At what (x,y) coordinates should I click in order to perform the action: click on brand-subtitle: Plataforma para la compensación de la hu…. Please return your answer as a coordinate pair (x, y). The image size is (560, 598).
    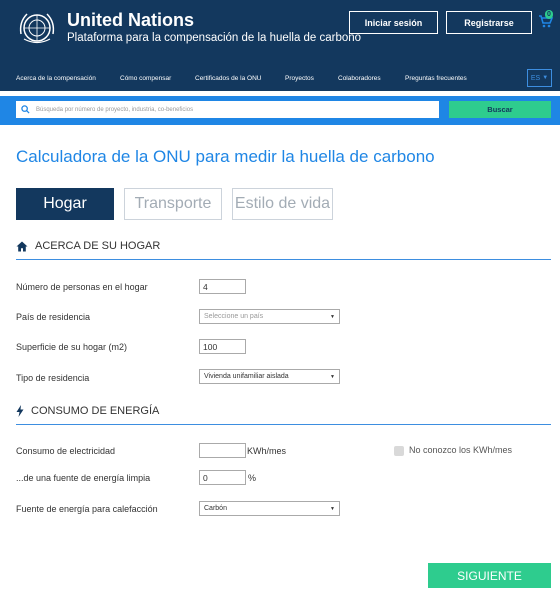
    Looking at the image, I should click on (214, 38).